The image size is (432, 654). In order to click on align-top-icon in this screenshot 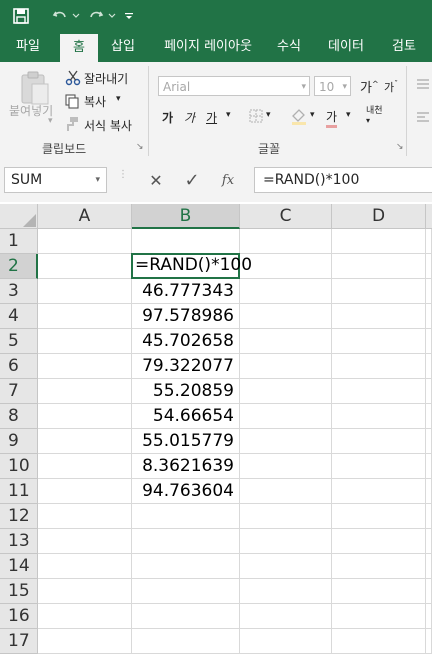, I will do `click(423, 83)`.